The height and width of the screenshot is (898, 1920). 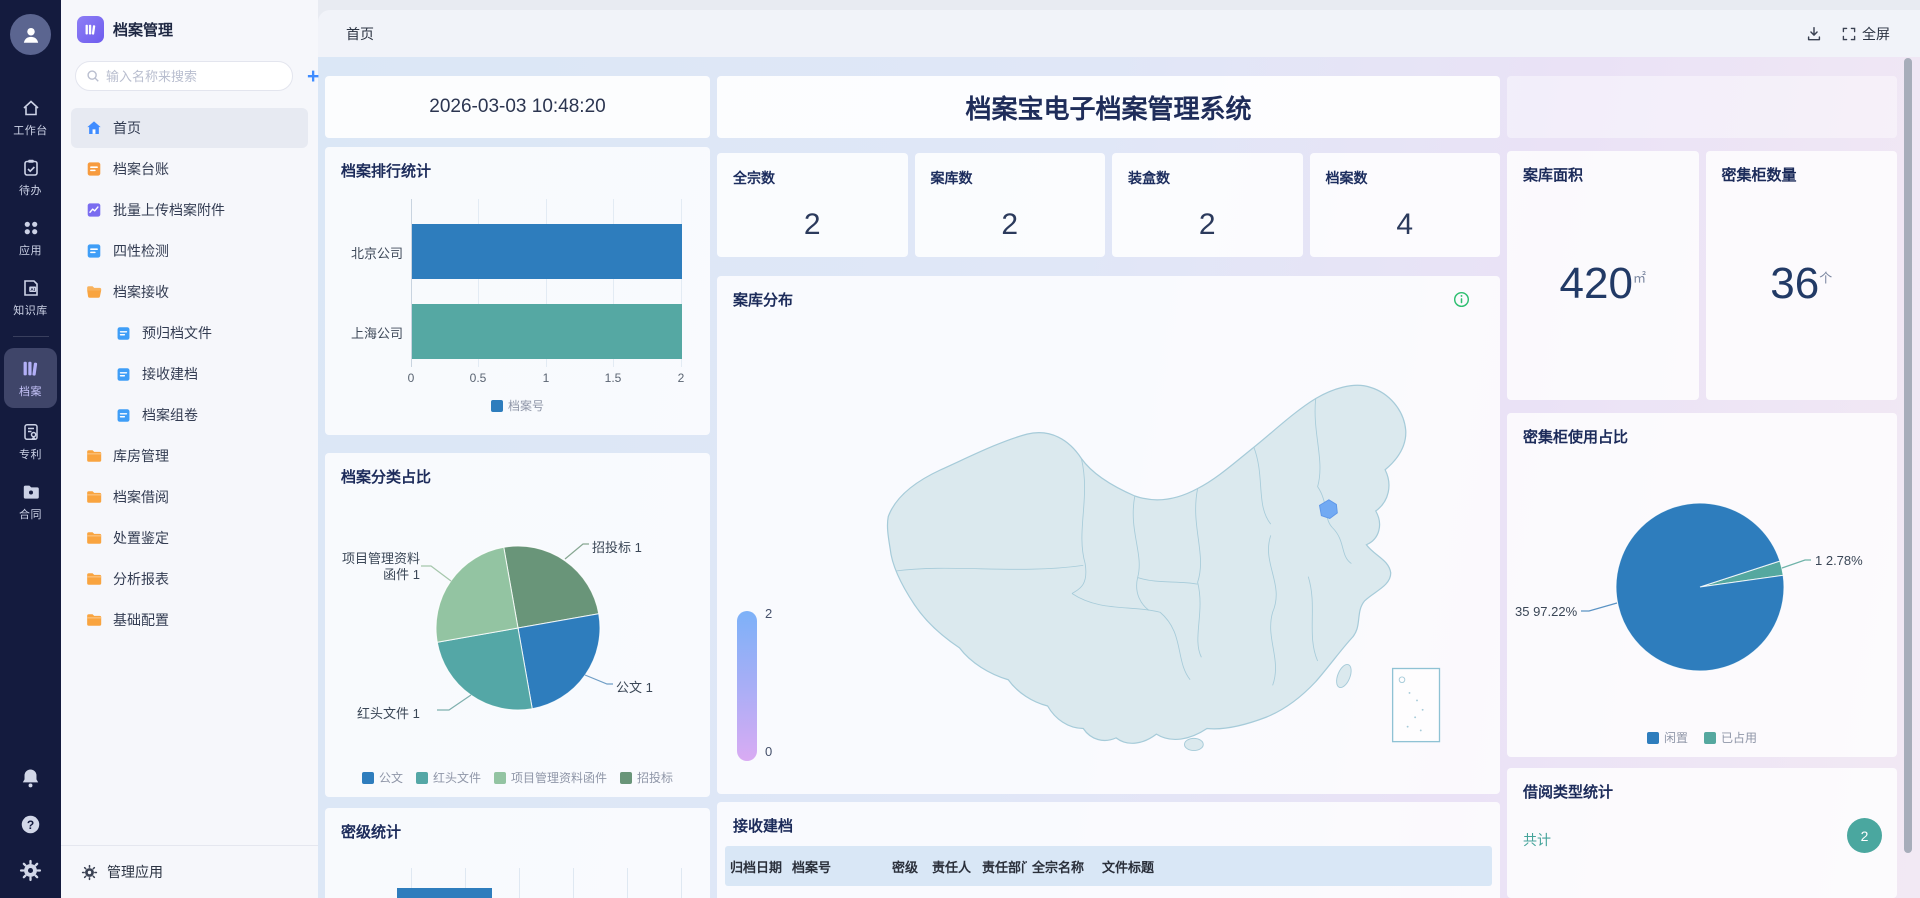 What do you see at coordinates (617, 547) in the screenshot?
I see `pie-label-tender: 招投标 1` at bounding box center [617, 547].